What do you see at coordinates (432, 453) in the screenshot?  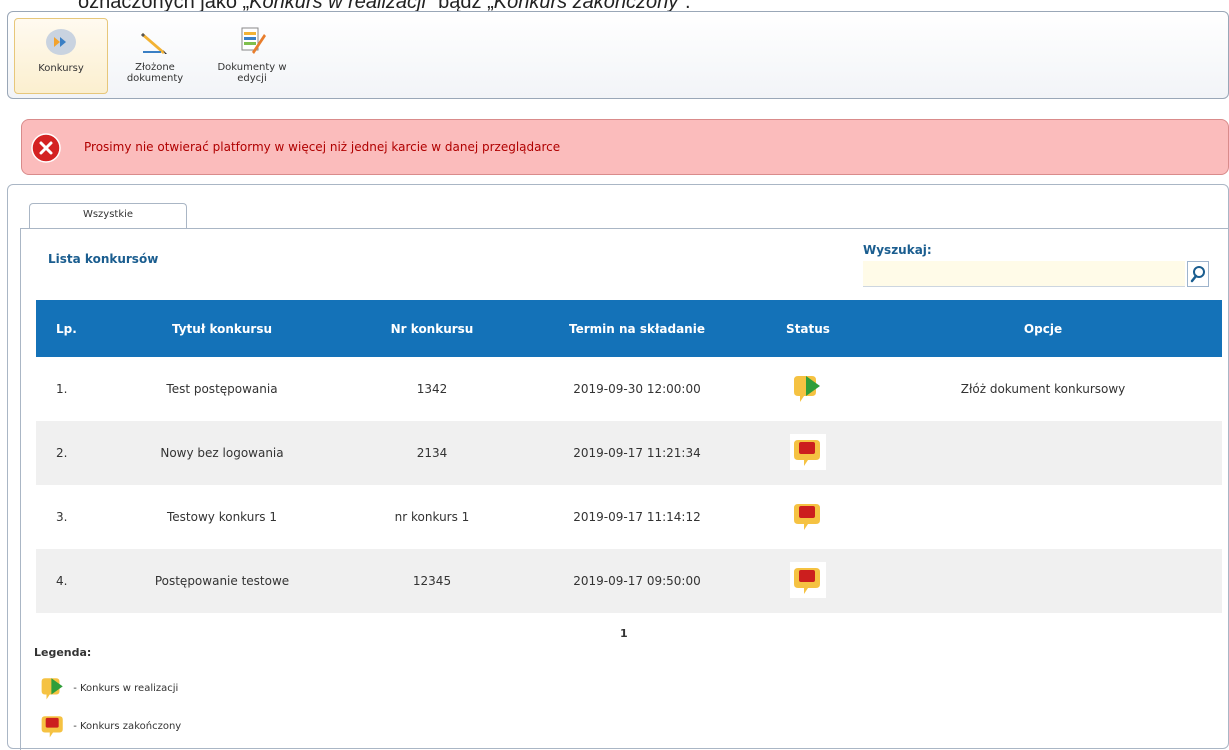 I see `cell-number: 2134` at bounding box center [432, 453].